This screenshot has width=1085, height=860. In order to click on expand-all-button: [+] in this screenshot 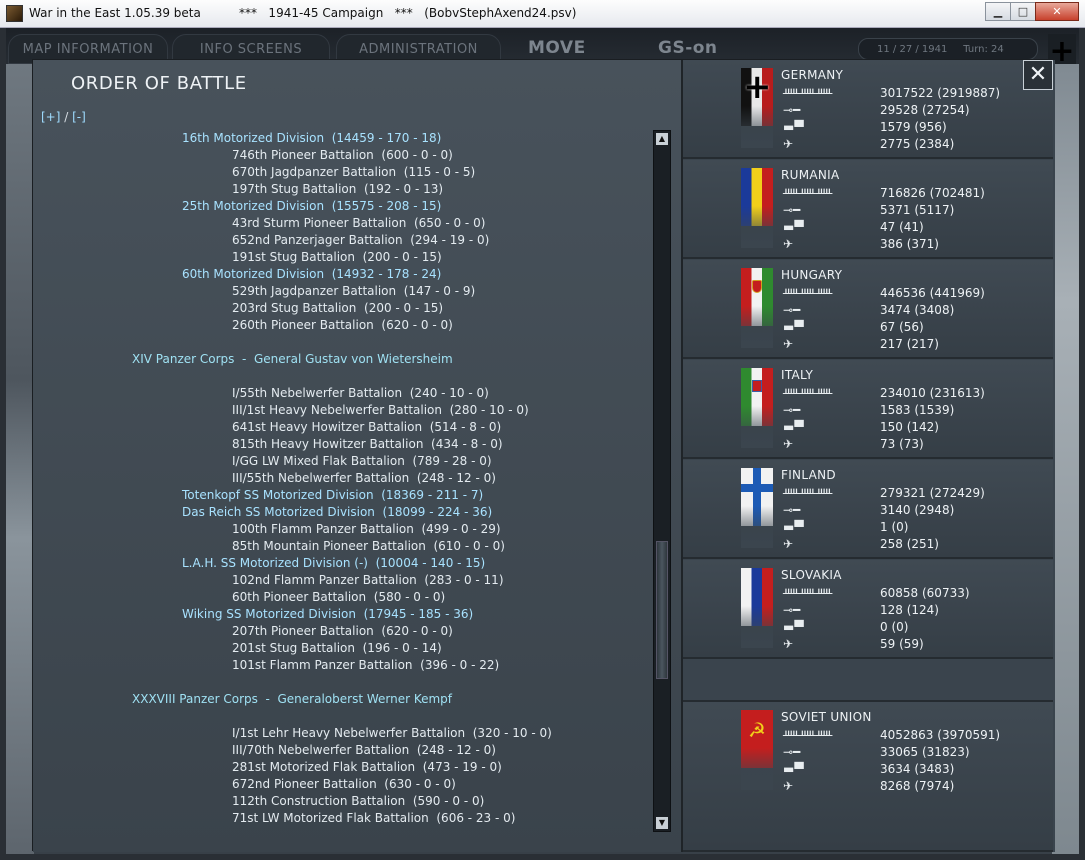, I will do `click(50, 117)`.